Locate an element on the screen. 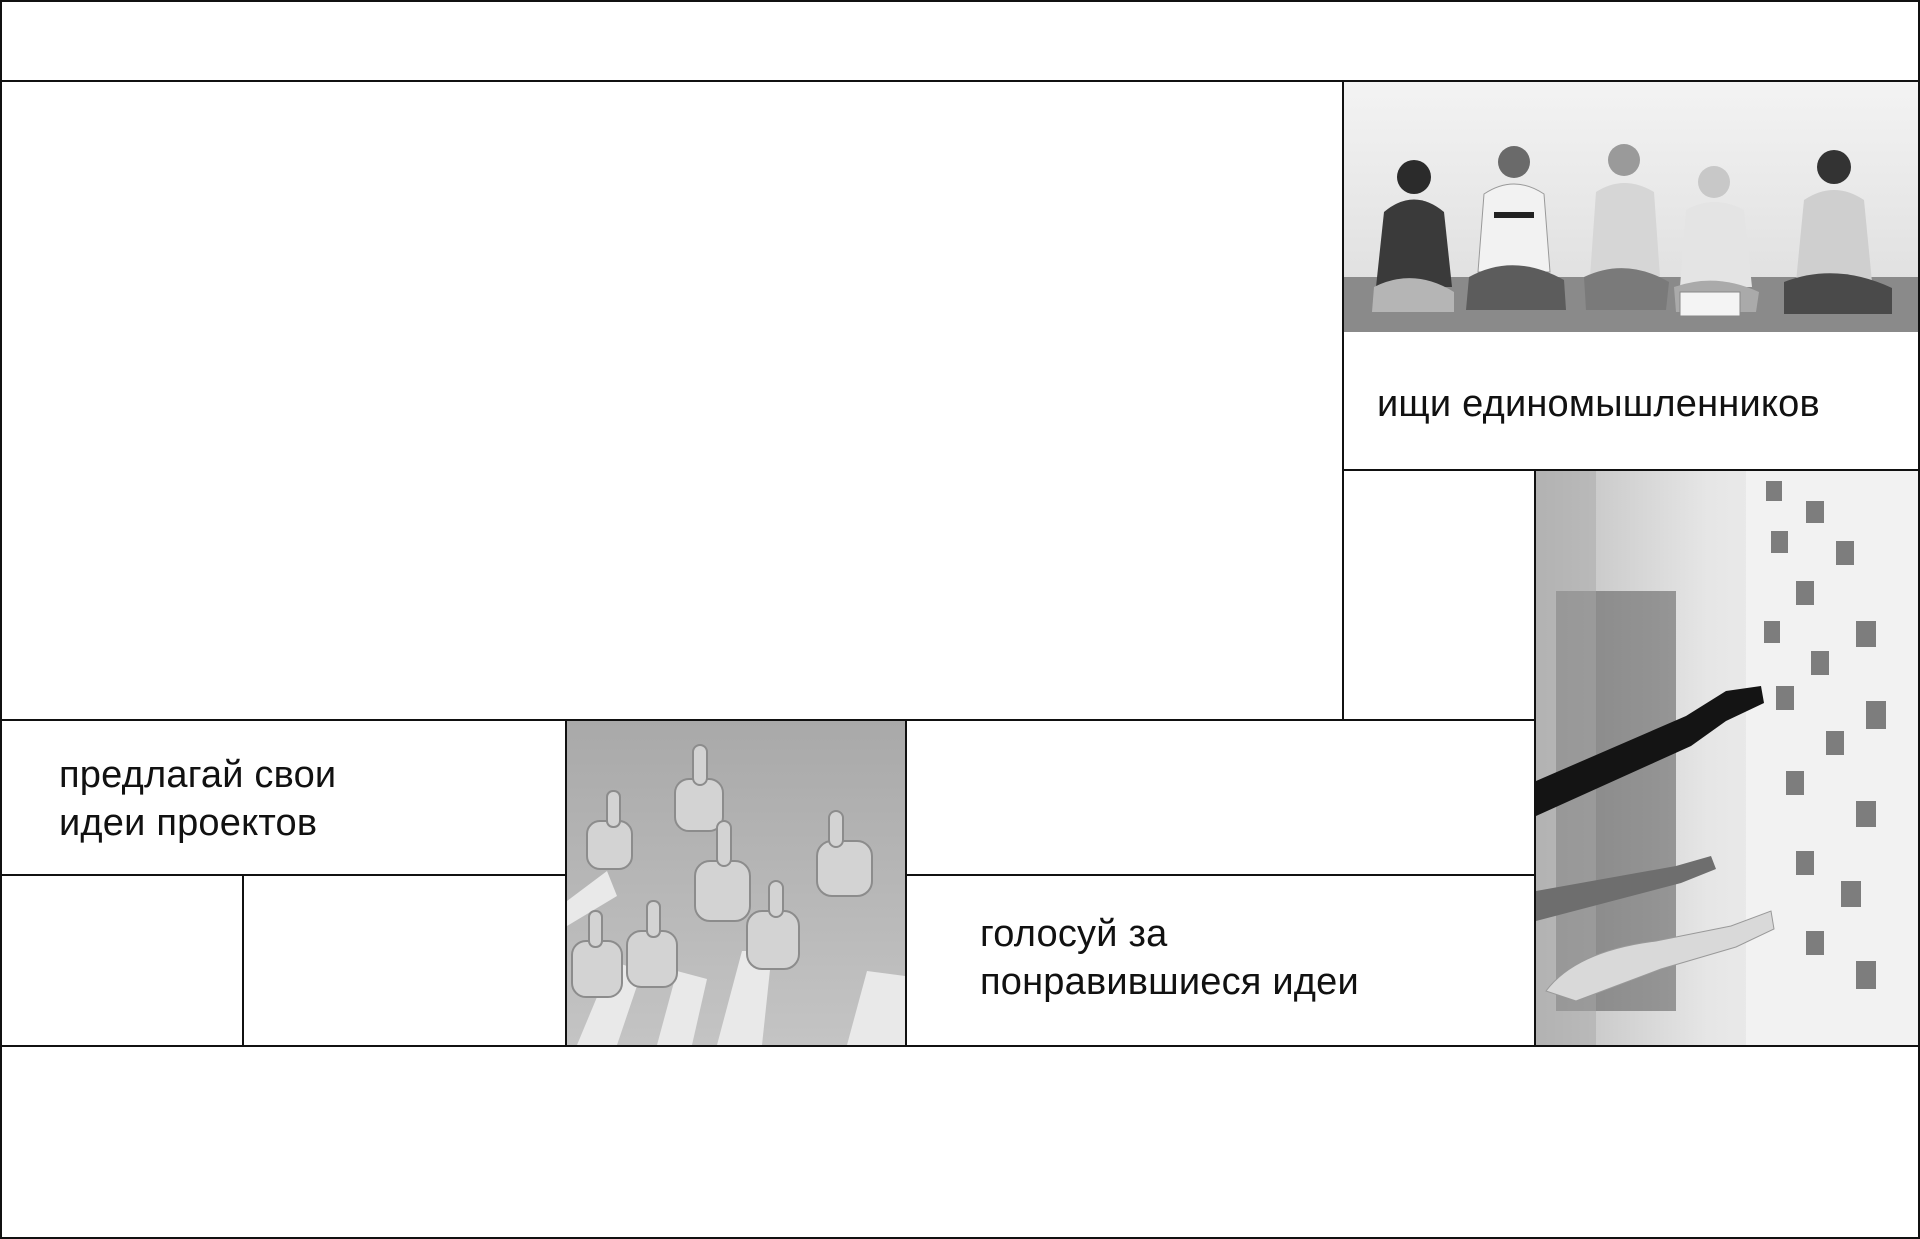 Image resolution: width=1920 pixels, height=1239 pixels. sticky-notes-photo is located at coordinates (1727, 758).